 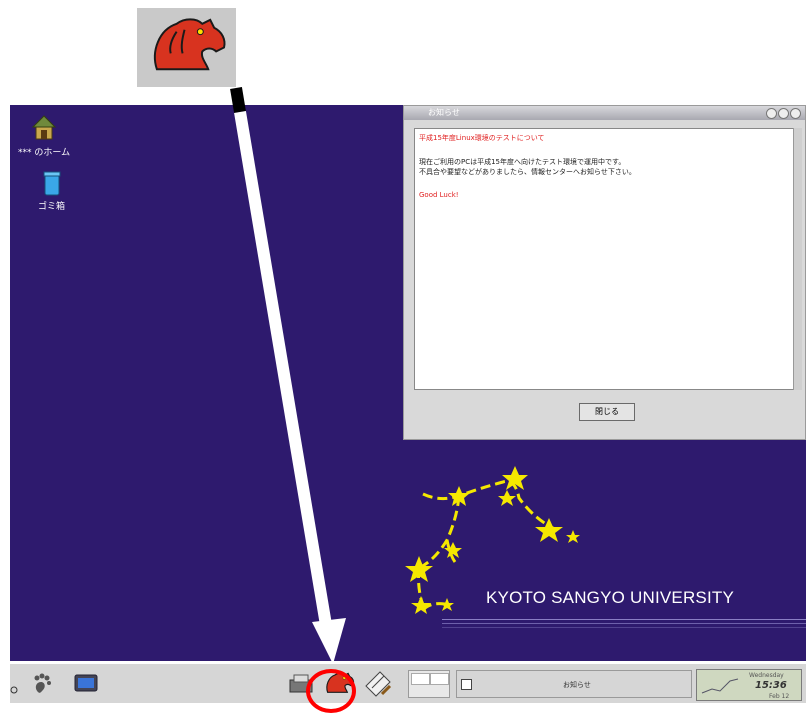 I want to click on trash-icon: ゴミ箱, so click(x=51, y=191).